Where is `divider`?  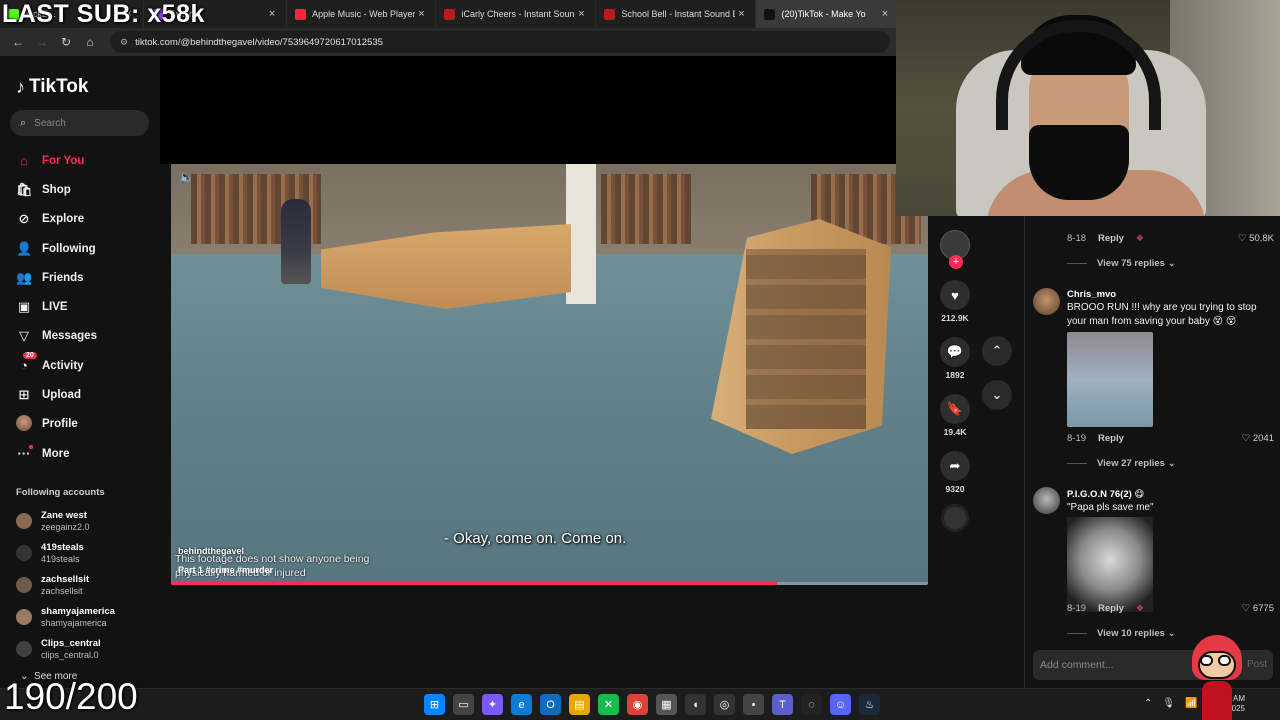 divider is located at coordinates (1077, 463).